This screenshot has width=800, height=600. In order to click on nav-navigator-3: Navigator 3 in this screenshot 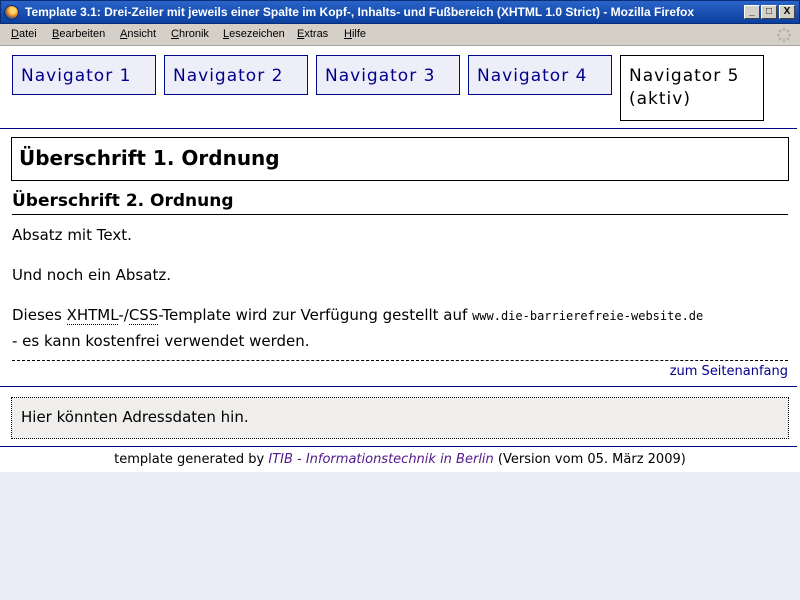, I will do `click(388, 75)`.